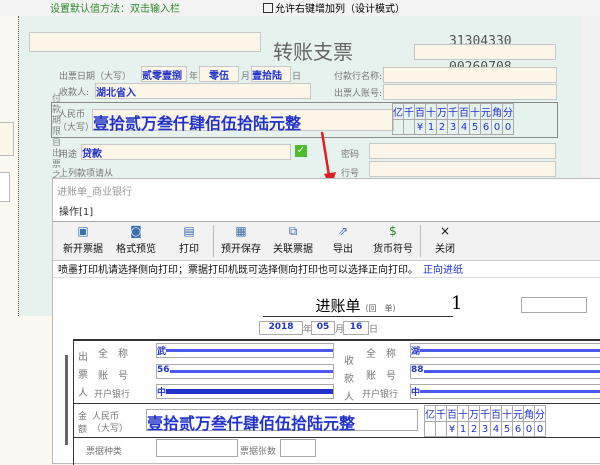  What do you see at coordinates (340, 9) in the screenshot?
I see `checkbox-label: 允许右键增加列（设计模式）` at bounding box center [340, 9].